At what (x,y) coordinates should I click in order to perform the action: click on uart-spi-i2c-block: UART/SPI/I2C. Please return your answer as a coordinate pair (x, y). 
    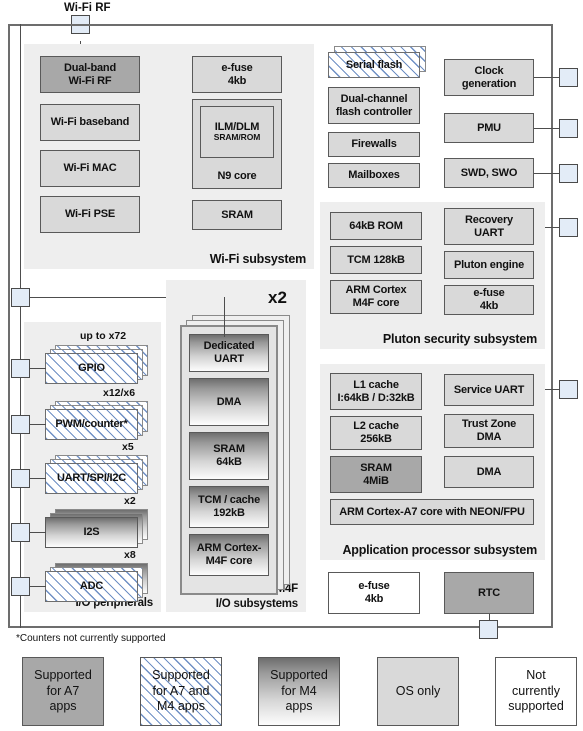
    Looking at the image, I should click on (91, 478).